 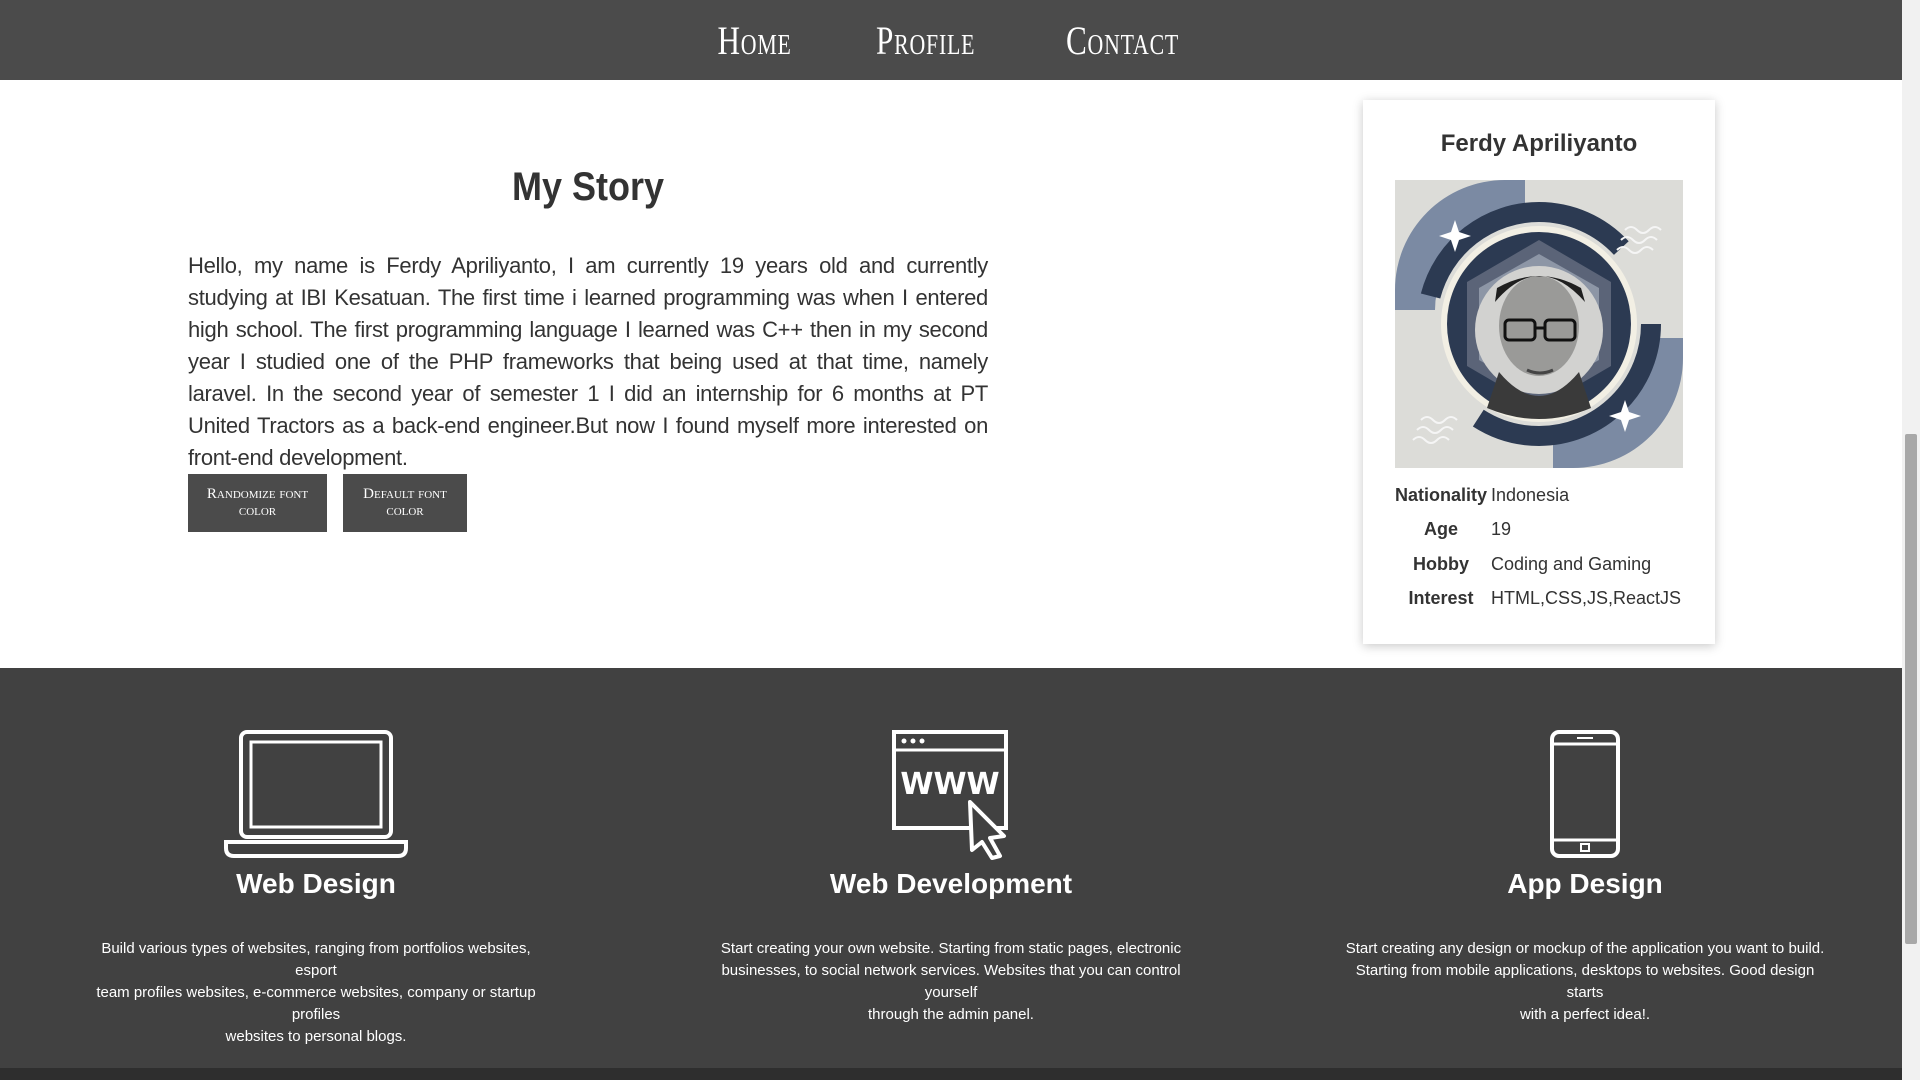 I want to click on www-text: WWW, so click(x=949, y=784).